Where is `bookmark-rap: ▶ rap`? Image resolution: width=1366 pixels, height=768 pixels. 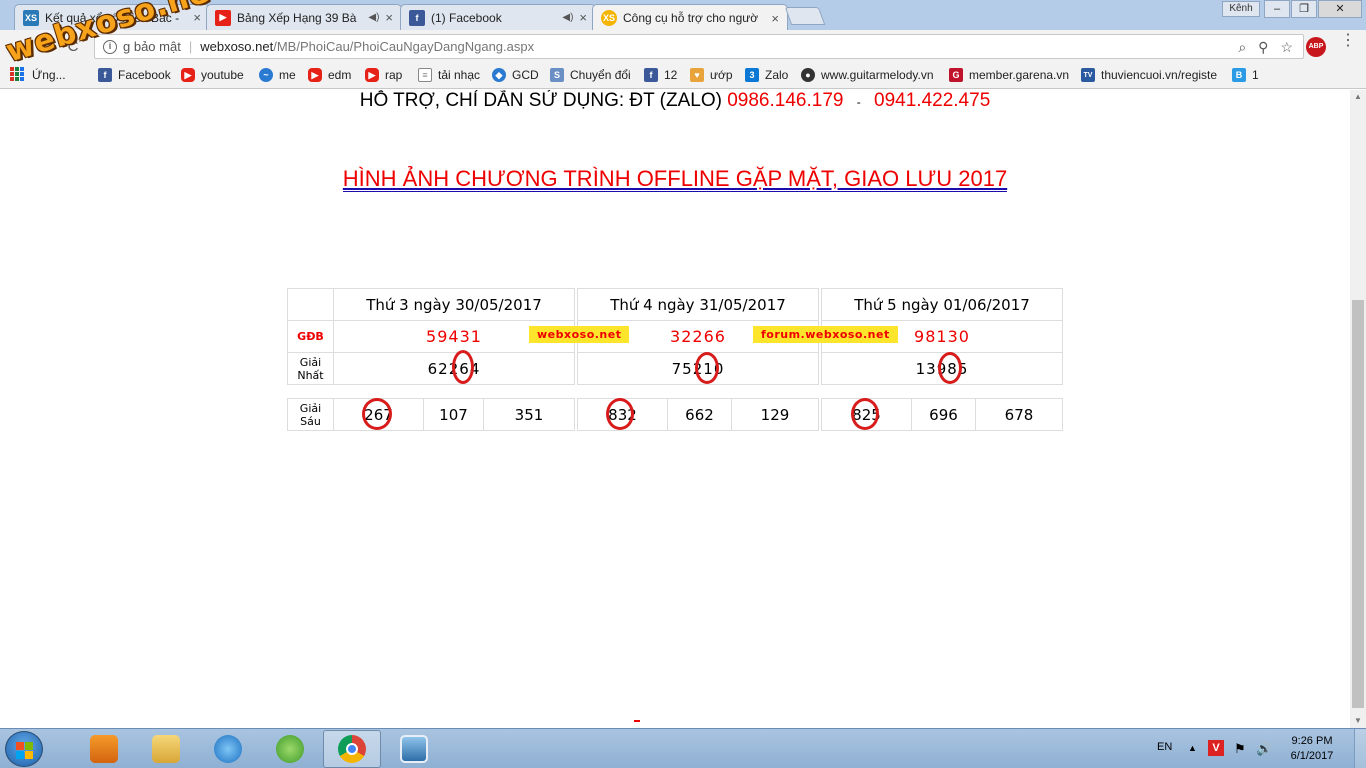
bookmark-rap: ▶ rap is located at coordinates (383, 75).